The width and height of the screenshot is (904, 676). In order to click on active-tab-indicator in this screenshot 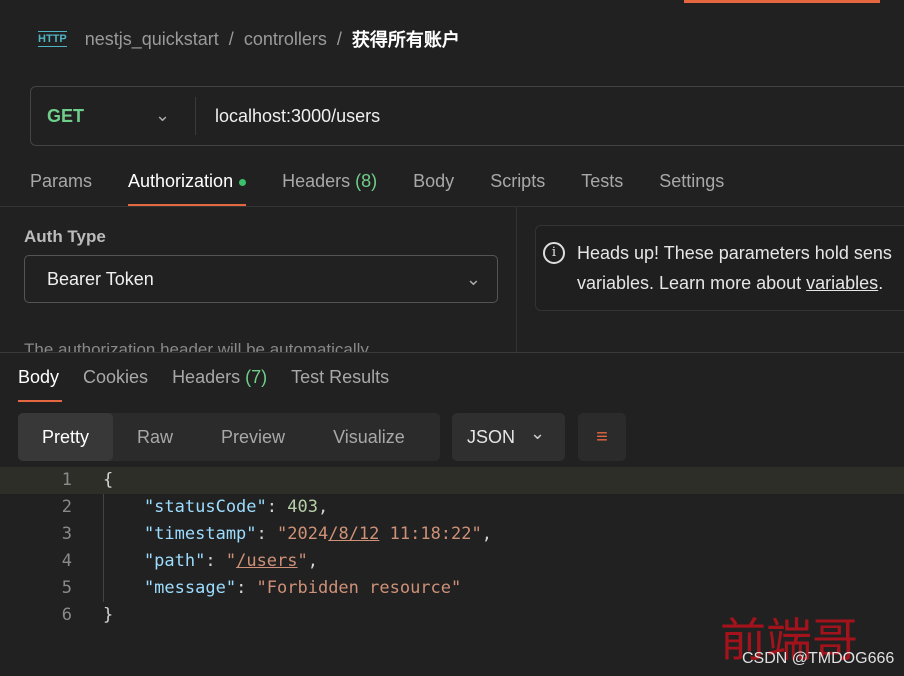, I will do `click(782, 1)`.